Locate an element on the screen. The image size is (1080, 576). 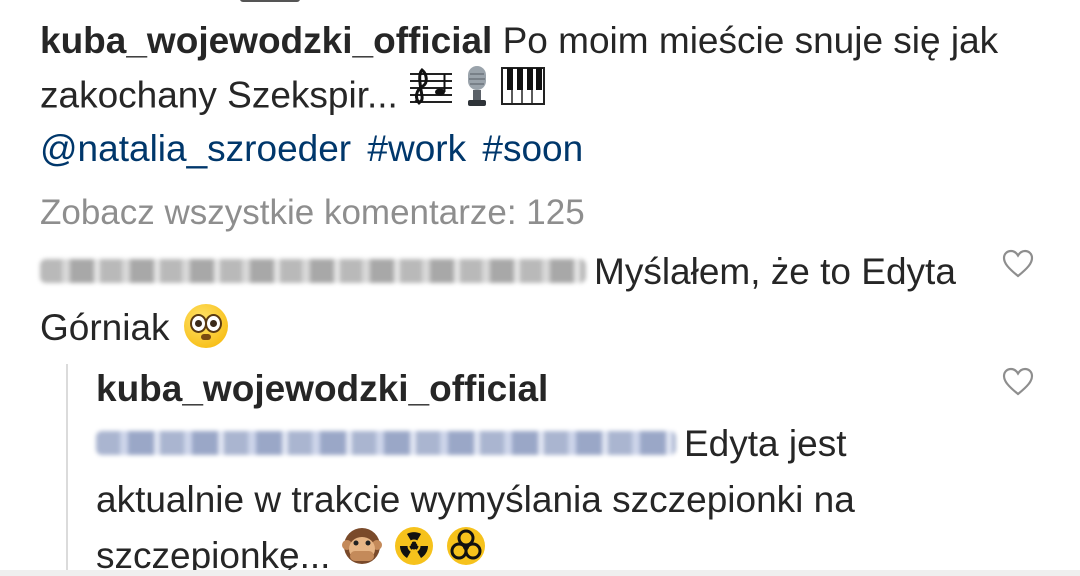
blurred-username is located at coordinates (313, 271).